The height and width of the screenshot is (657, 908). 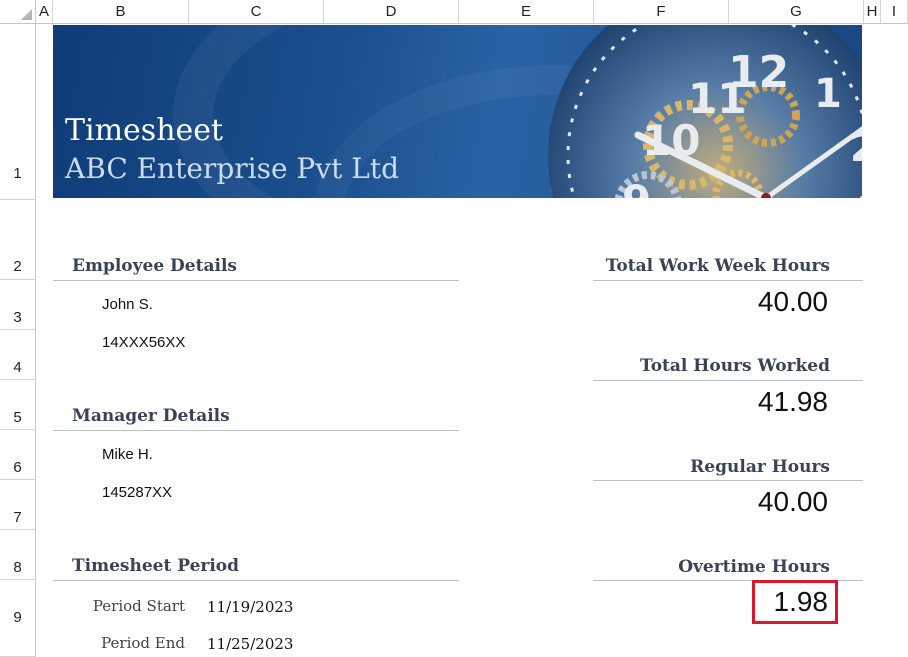 What do you see at coordinates (18, 618) in the screenshot?
I see `row-header-9: 9` at bounding box center [18, 618].